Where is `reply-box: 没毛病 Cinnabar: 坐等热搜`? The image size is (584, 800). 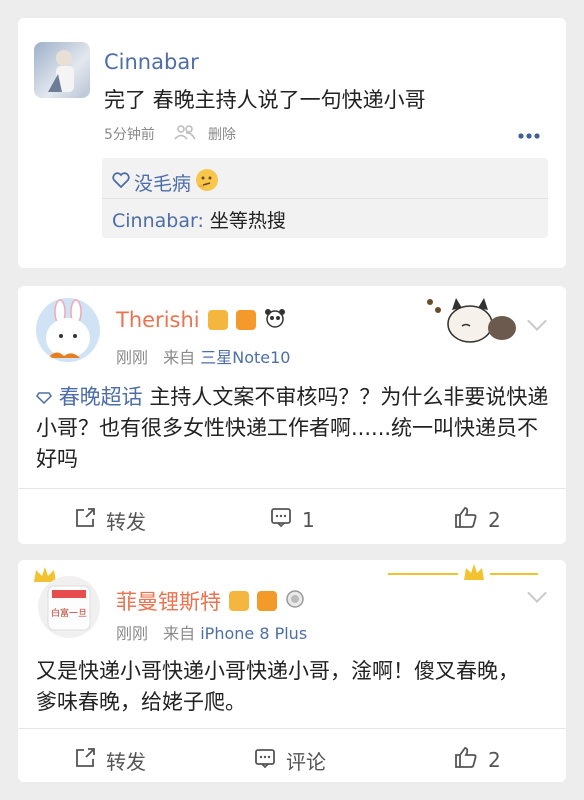
reply-box: 没毛病 Cinnabar: 坐等热搜 is located at coordinates (325, 198).